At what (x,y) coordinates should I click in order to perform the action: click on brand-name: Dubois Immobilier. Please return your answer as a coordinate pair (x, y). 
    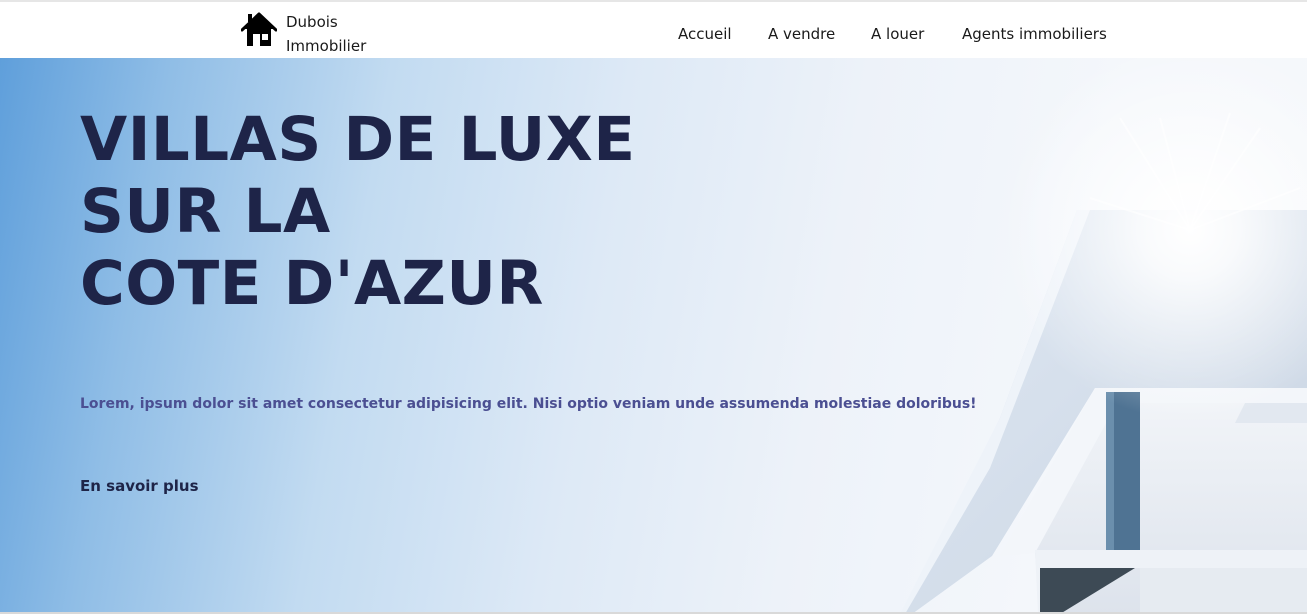
    Looking at the image, I should click on (326, 34).